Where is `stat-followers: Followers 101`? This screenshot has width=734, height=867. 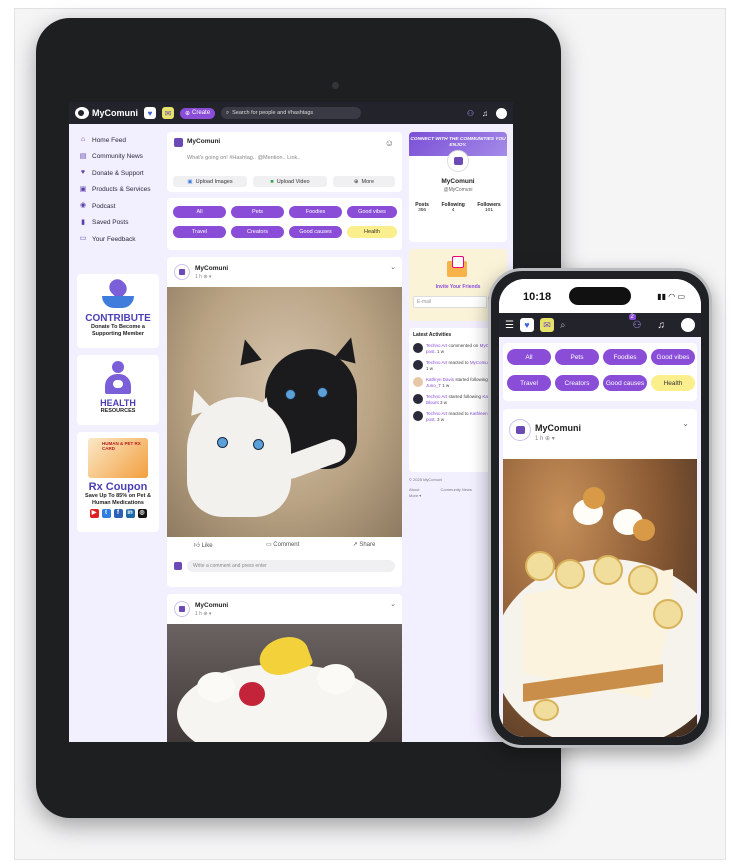 stat-followers: Followers 101 is located at coordinates (488, 207).